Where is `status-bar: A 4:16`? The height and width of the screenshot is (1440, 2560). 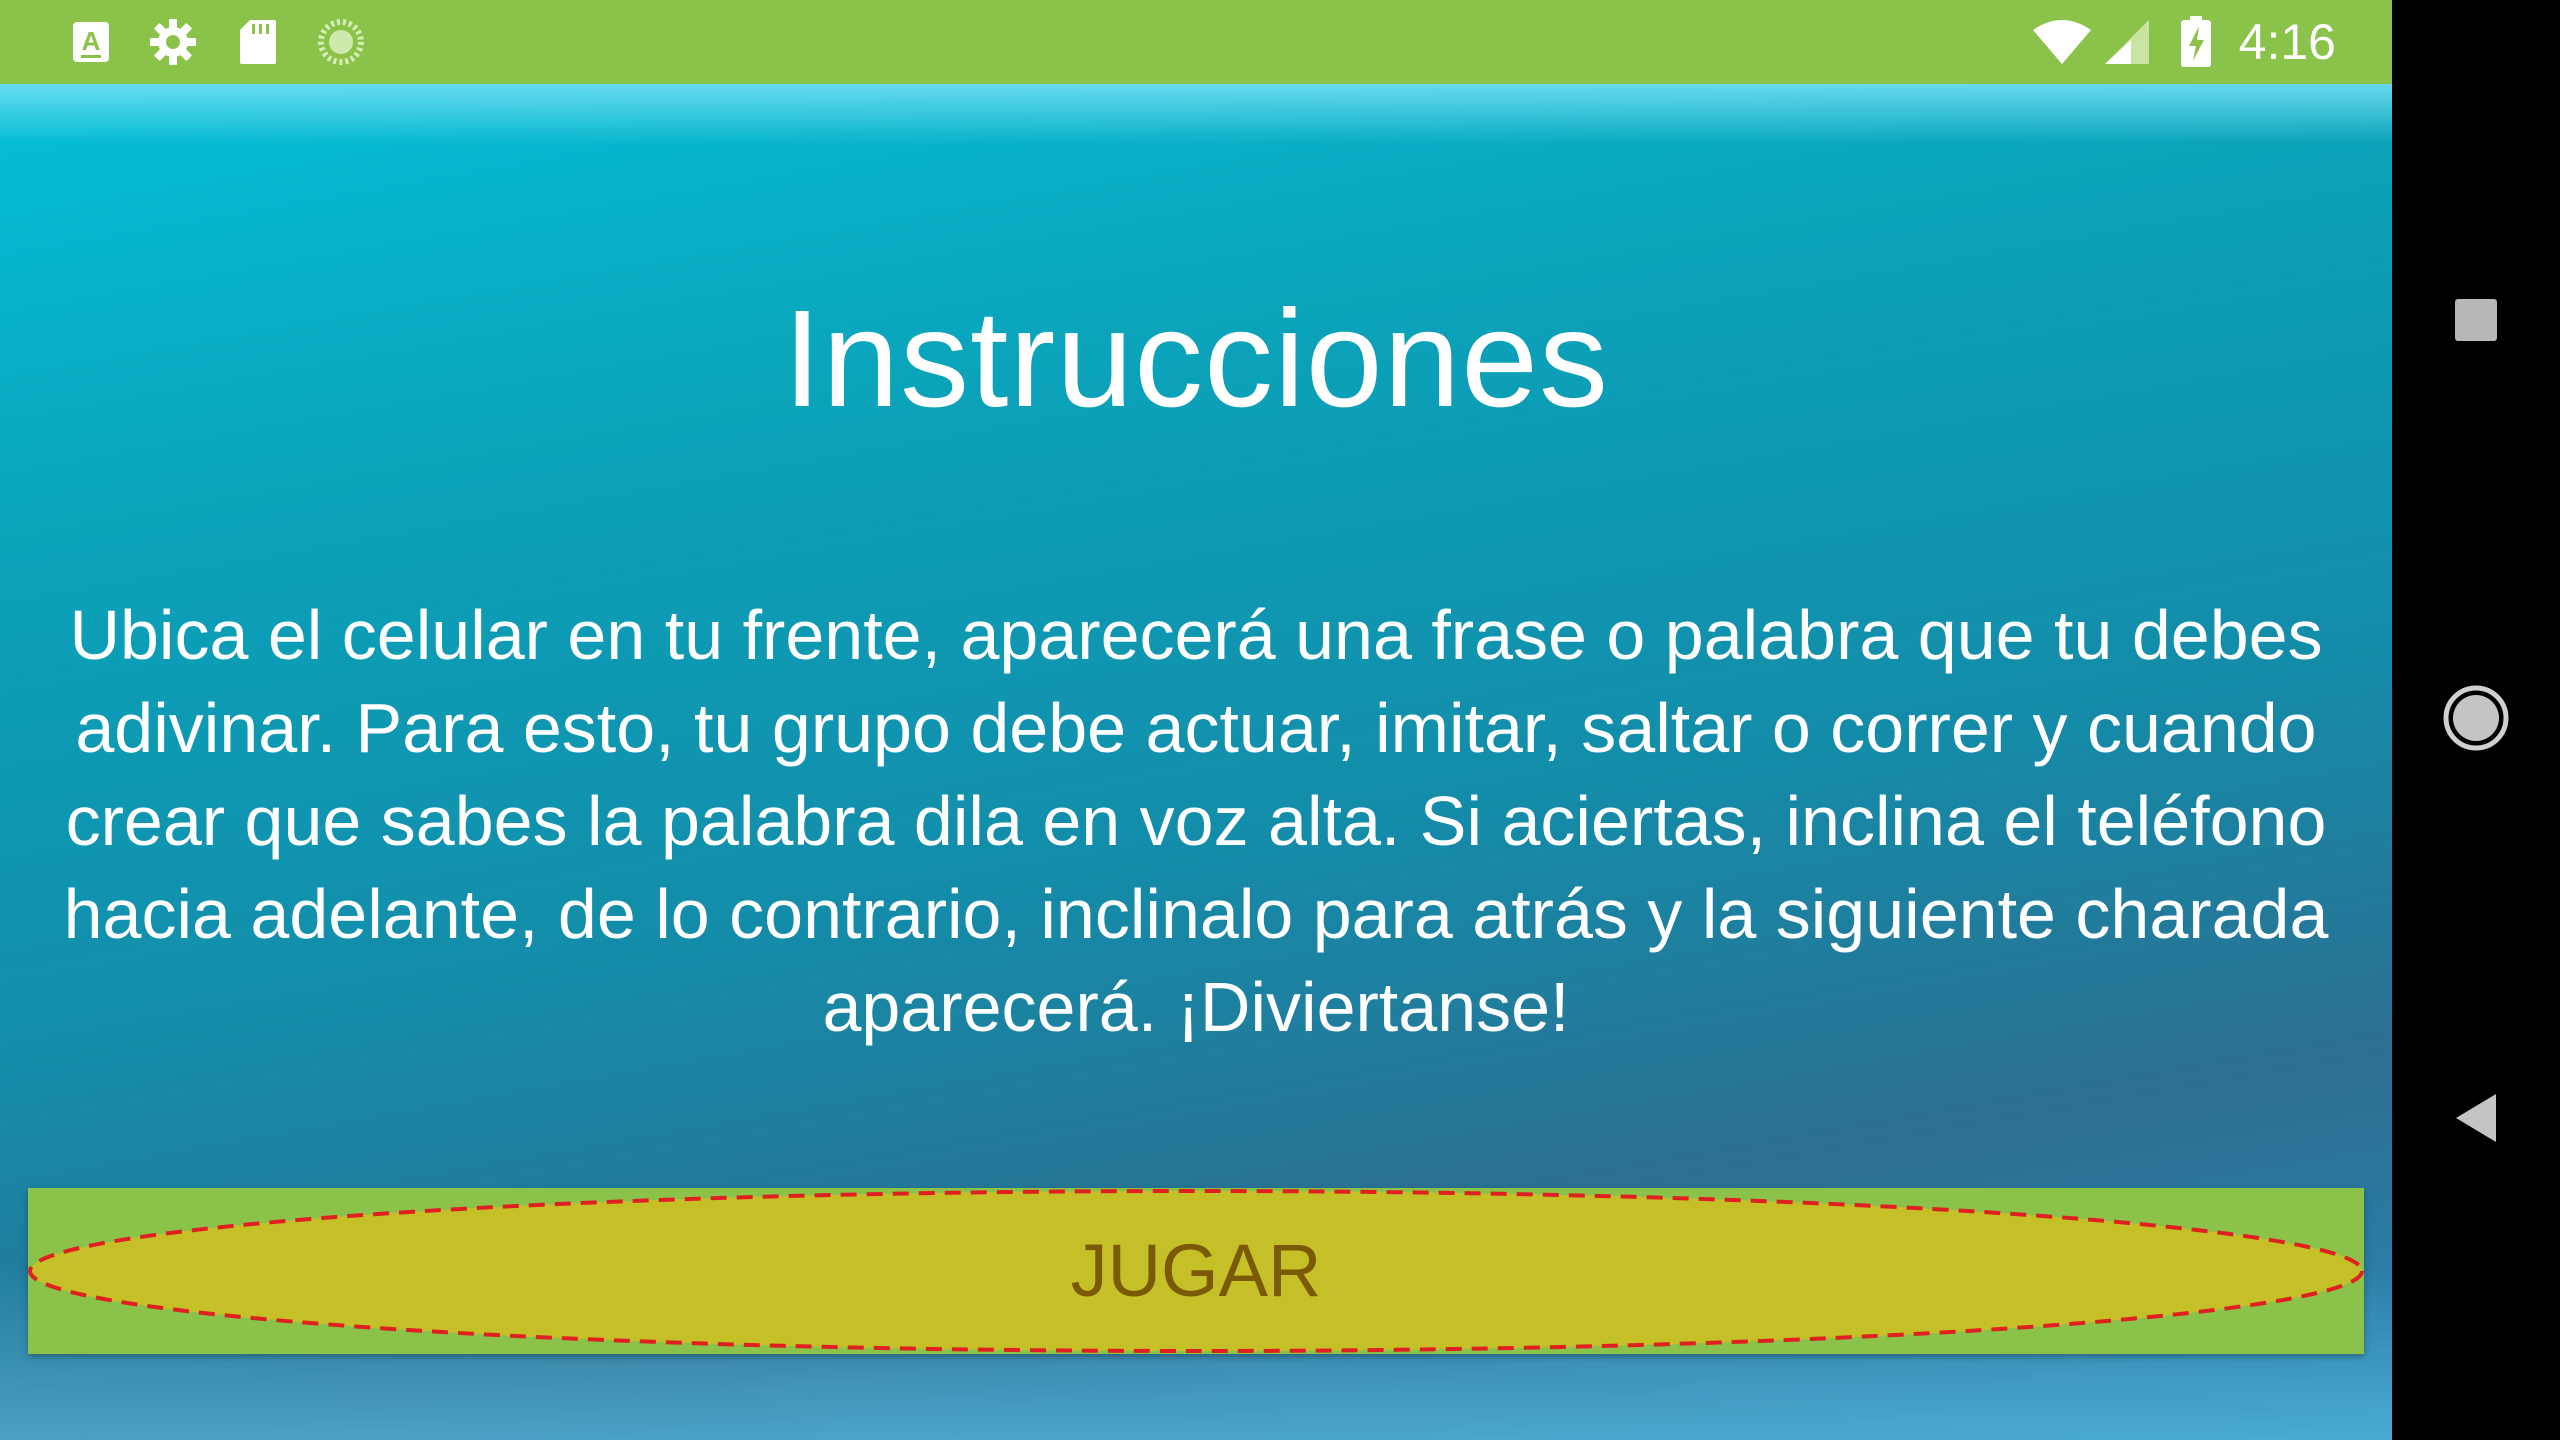
status-bar: A 4:16 is located at coordinates (1196, 42).